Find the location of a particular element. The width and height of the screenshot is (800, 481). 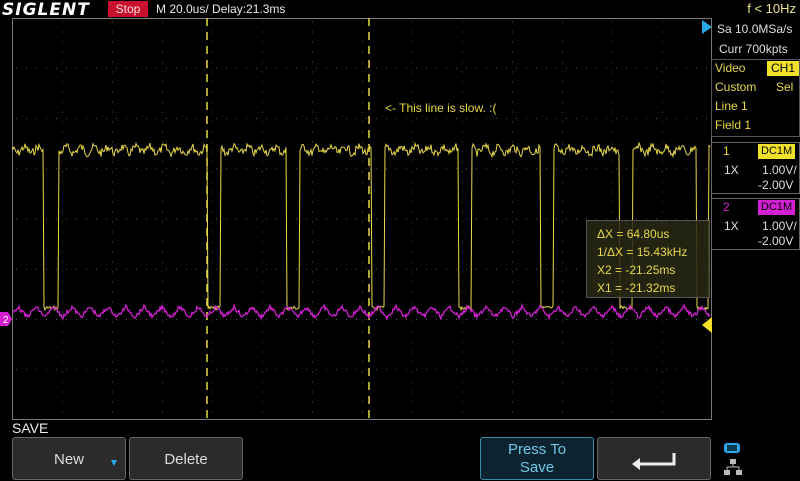

trigger-source-badge: CH1 is located at coordinates (783, 68).